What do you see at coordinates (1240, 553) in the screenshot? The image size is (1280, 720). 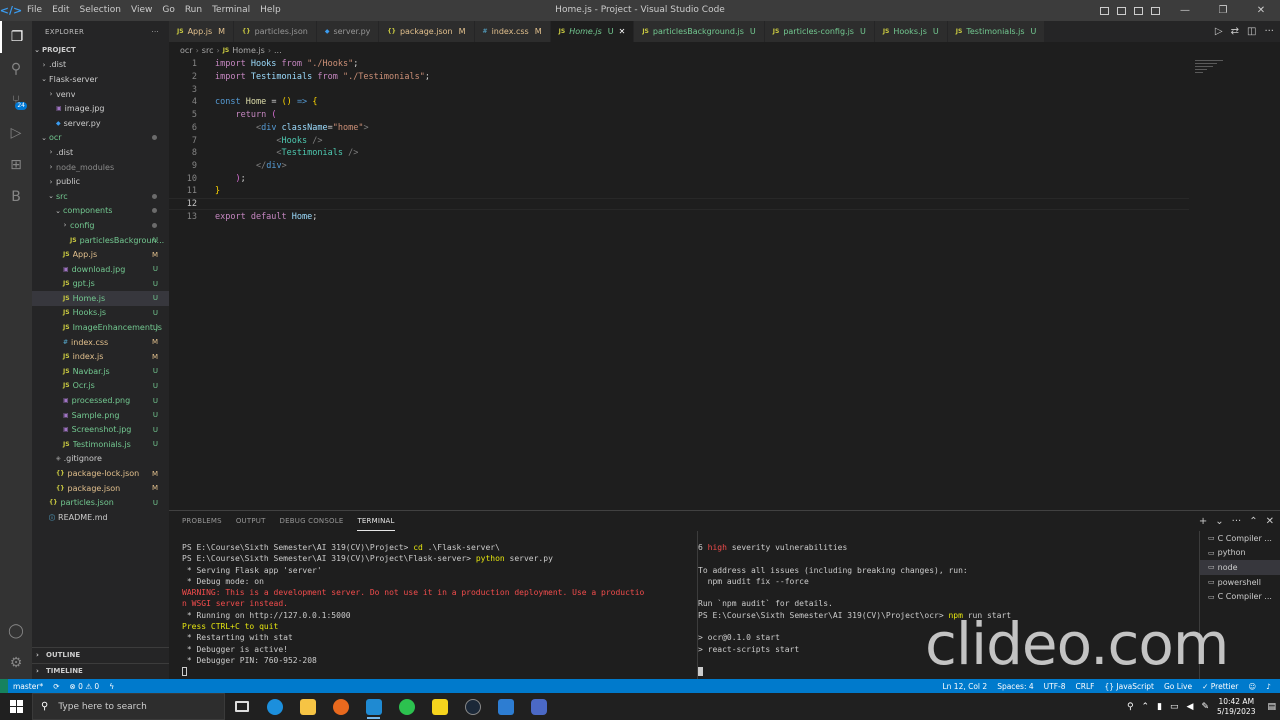 I see `terminal-instance: ▭ python` at bounding box center [1240, 553].